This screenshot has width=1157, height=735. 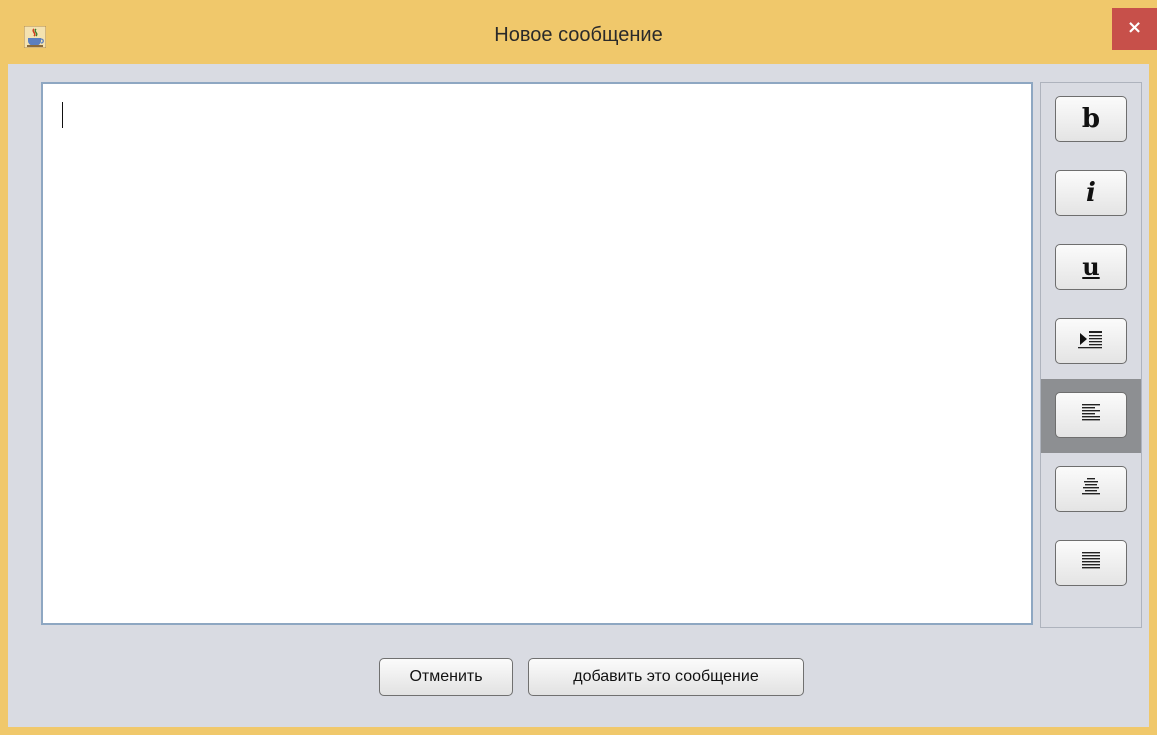 I want to click on tool-slot-align-left, so click(x=1091, y=416).